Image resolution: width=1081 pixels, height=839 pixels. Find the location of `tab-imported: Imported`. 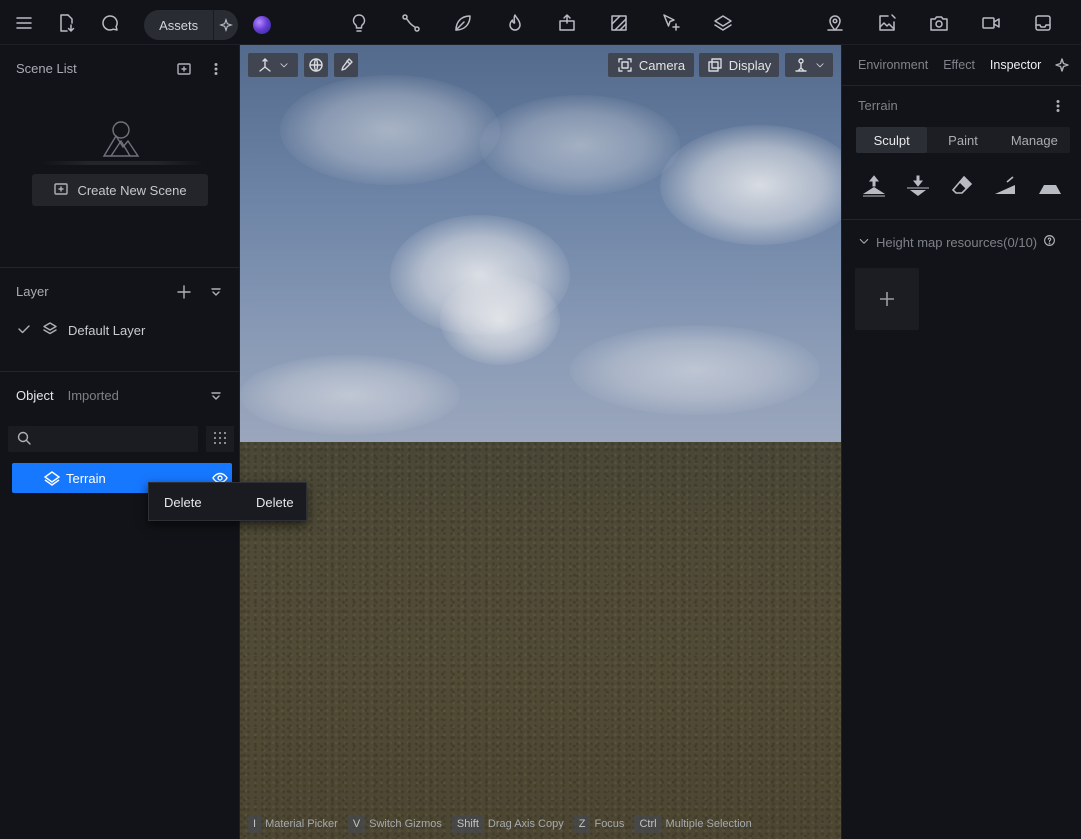

tab-imported: Imported is located at coordinates (93, 395).